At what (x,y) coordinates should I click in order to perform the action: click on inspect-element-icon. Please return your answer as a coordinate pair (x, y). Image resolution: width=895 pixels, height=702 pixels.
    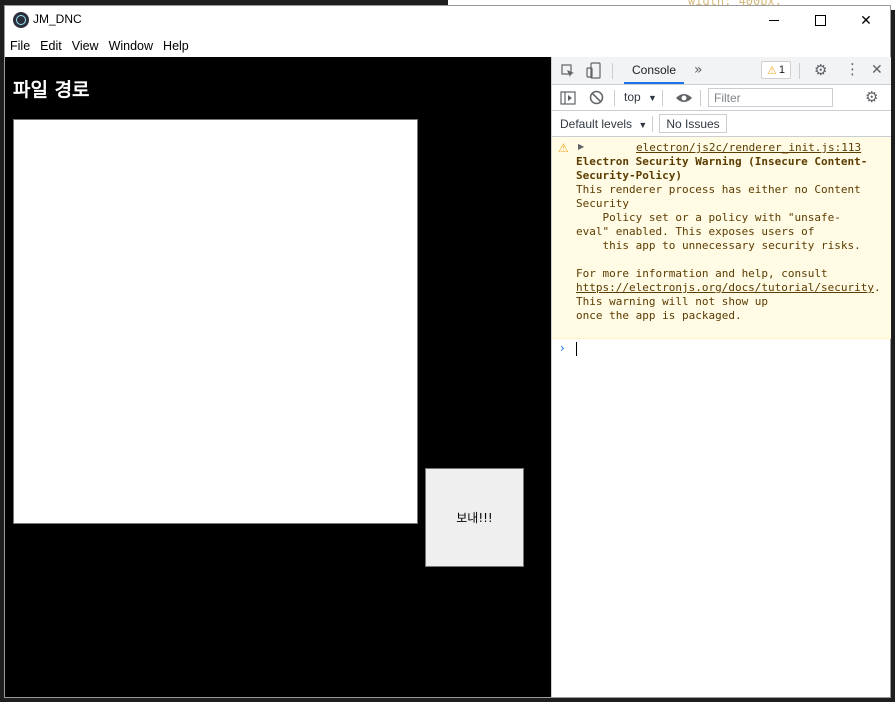
    Looking at the image, I should click on (568, 71).